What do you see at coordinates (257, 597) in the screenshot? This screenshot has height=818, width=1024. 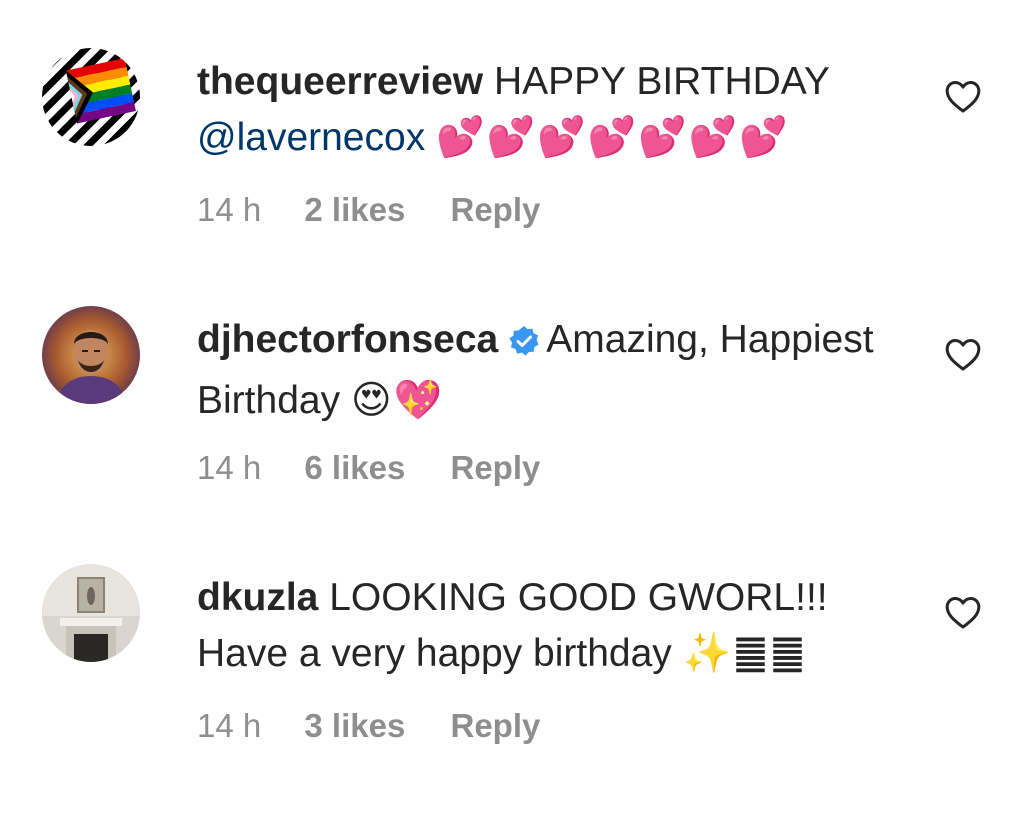 I see `comment-username: dkuzla` at bounding box center [257, 597].